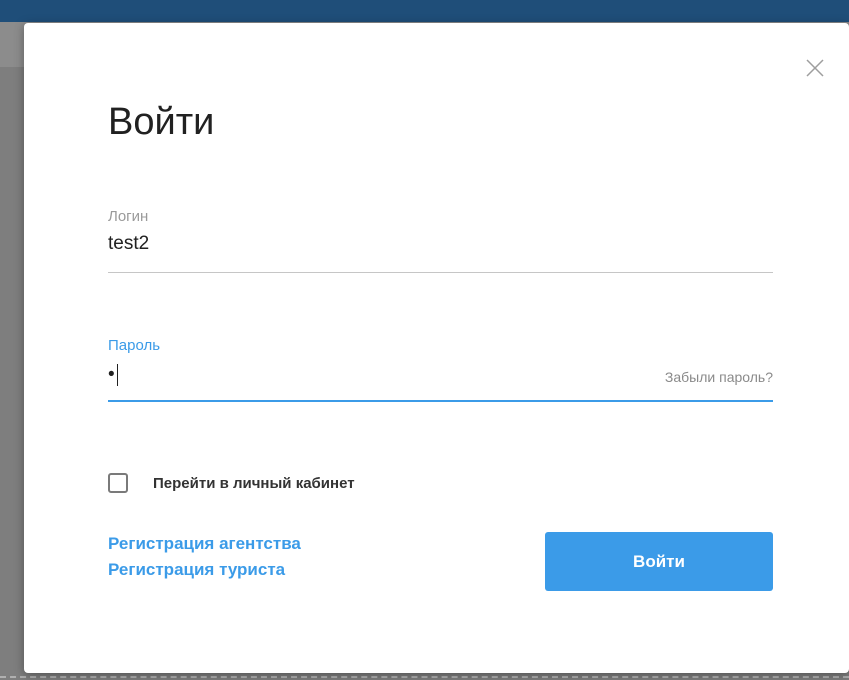 Image resolution: width=849 pixels, height=680 pixels. What do you see at coordinates (117, 374) in the screenshot?
I see `text-caret` at bounding box center [117, 374].